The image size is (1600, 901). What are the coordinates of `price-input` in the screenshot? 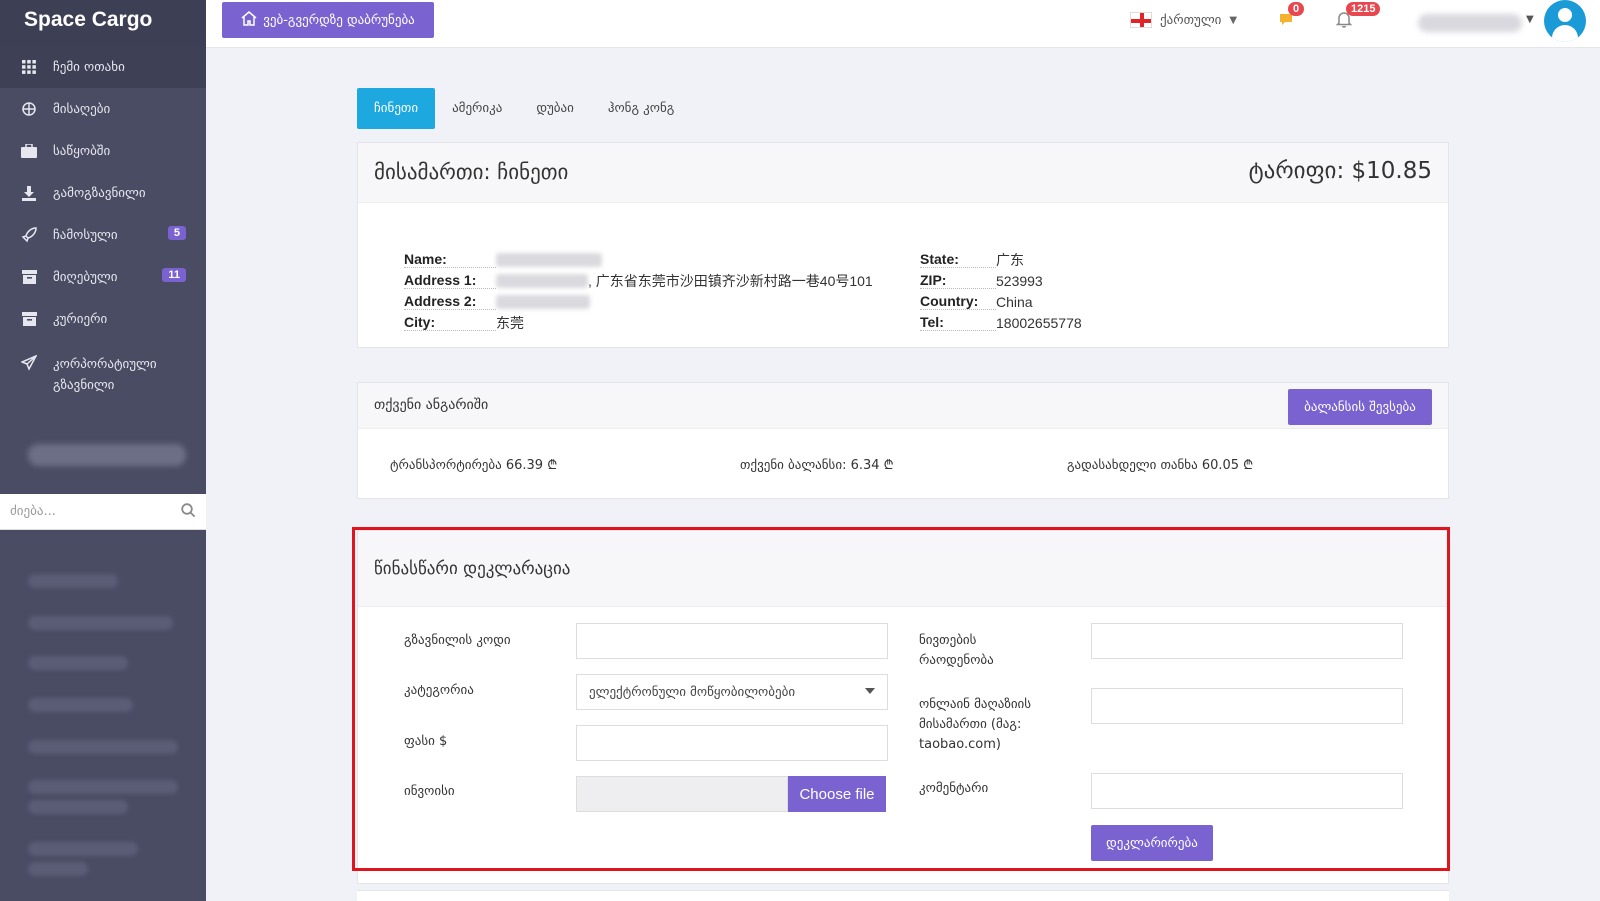 It's located at (732, 743).